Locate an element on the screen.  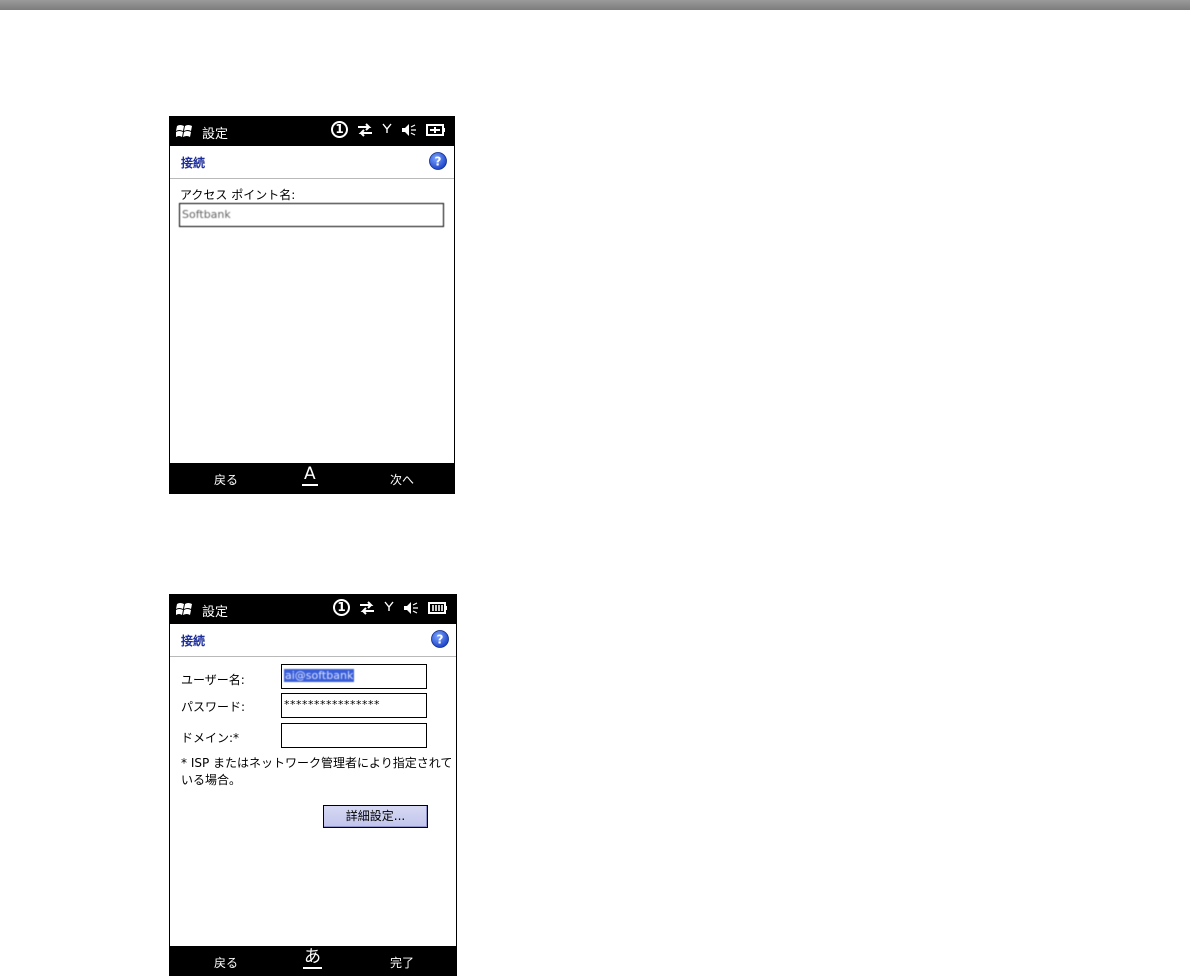
softkey-bar: 戻る A 次へ is located at coordinates (312, 478).